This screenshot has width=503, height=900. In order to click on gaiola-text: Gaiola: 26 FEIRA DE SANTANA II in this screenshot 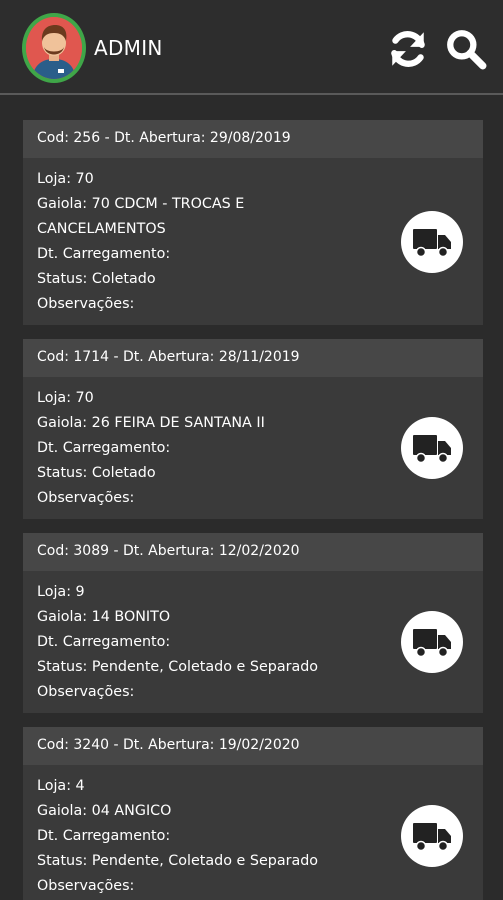, I will do `click(151, 423)`.